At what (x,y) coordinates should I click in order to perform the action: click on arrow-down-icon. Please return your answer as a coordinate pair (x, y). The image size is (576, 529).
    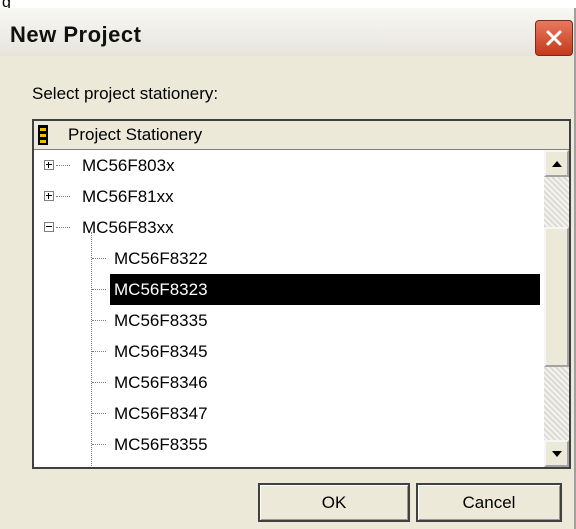
    Looking at the image, I should click on (556, 453).